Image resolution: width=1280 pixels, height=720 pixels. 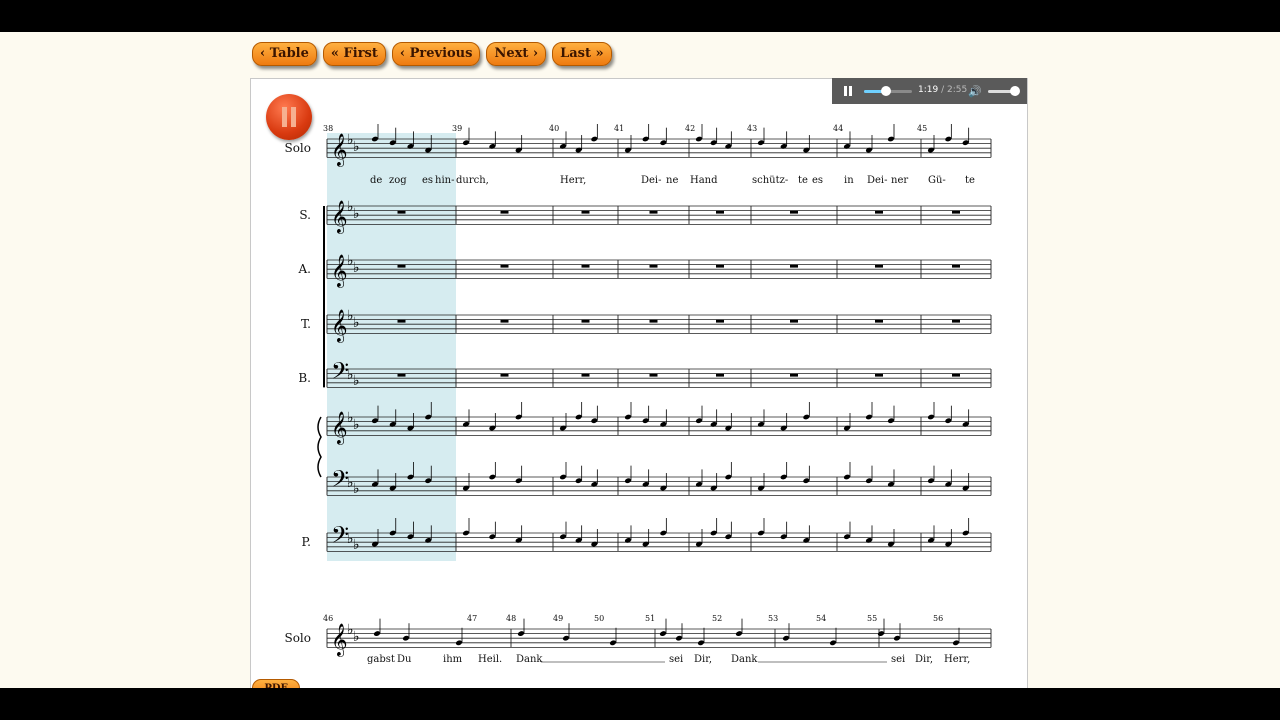 What do you see at coordinates (305, 215) in the screenshot?
I see `staff-name: S.` at bounding box center [305, 215].